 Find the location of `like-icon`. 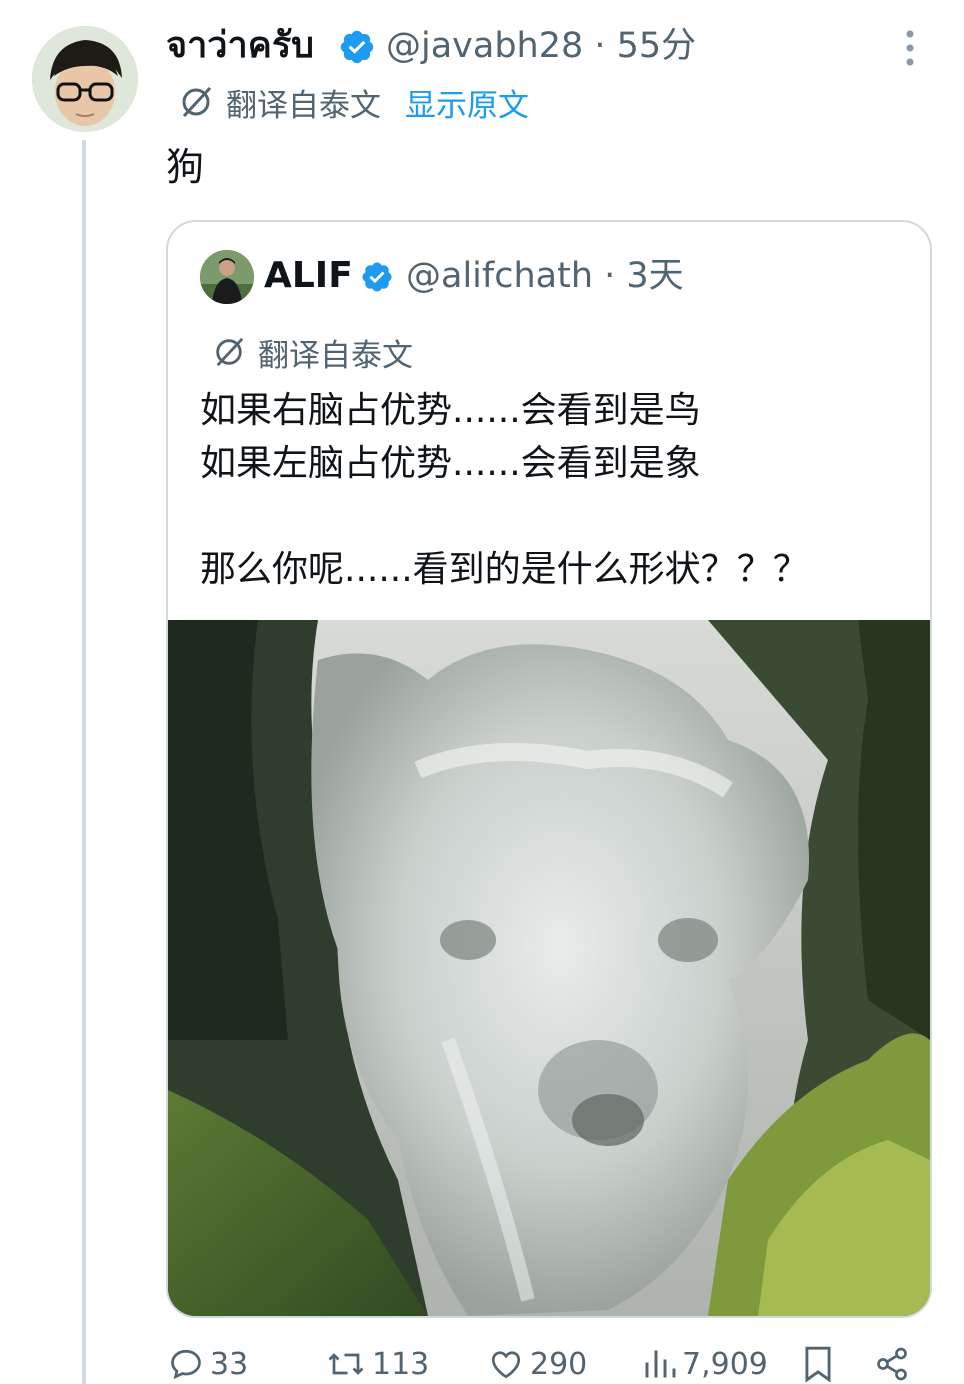

like-icon is located at coordinates (506, 1365).